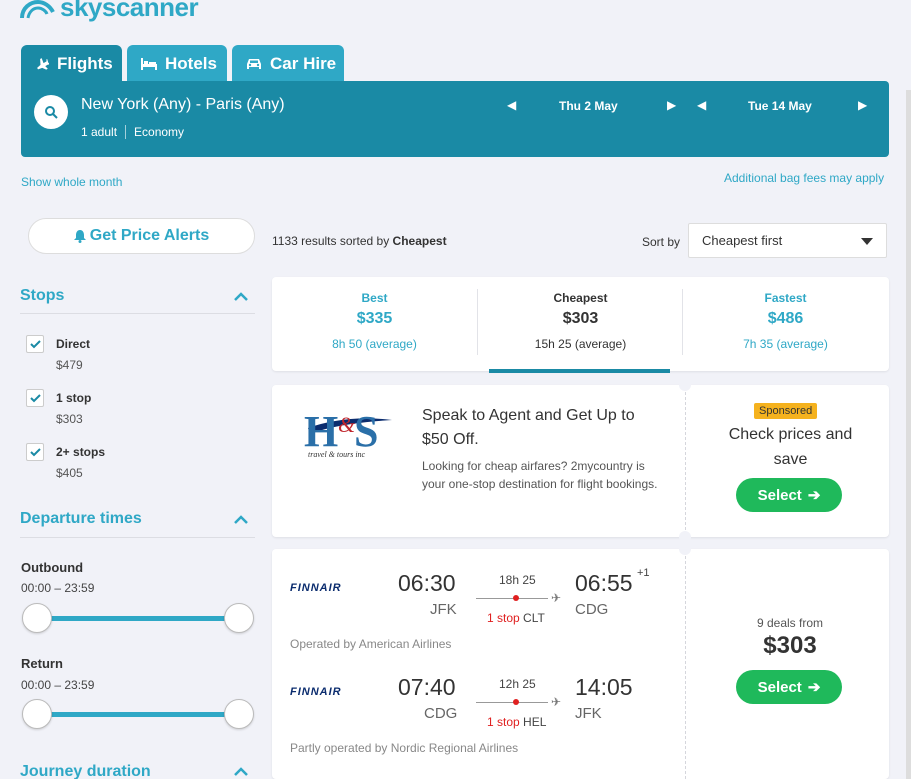 The height and width of the screenshot is (779, 911). I want to click on return-slider-min-handle, so click(37, 714).